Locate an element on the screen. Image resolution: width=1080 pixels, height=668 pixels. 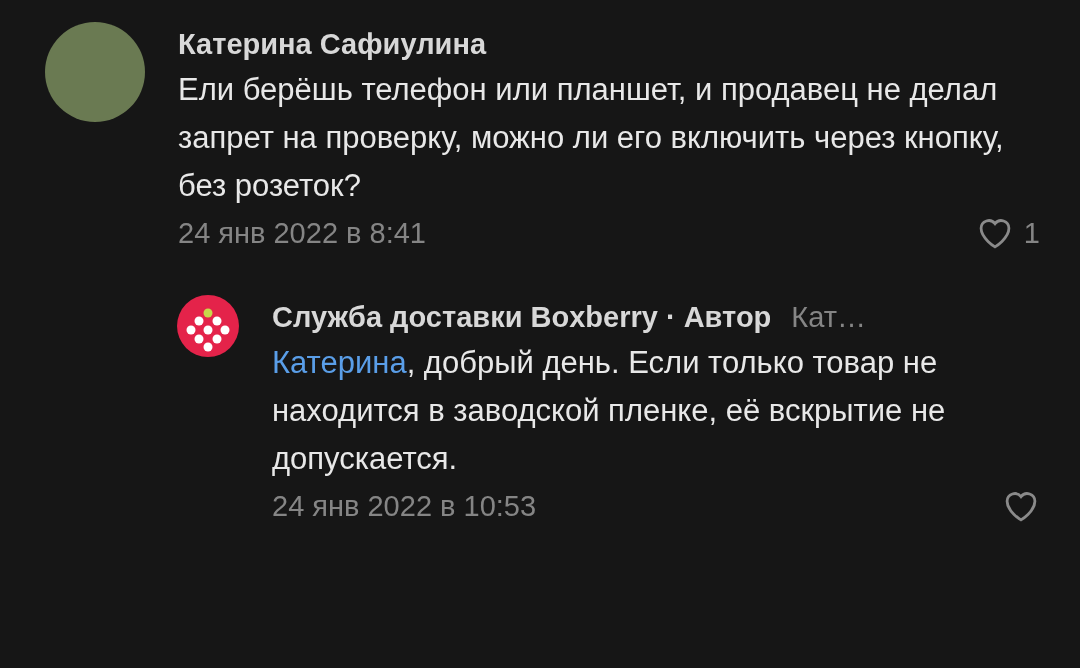
mention-link: Катерина is located at coordinates (339, 362).